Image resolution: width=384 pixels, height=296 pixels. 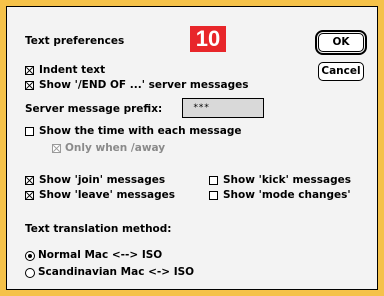 What do you see at coordinates (75, 41) in the screenshot?
I see `dialog-title: Text preferences` at bounding box center [75, 41].